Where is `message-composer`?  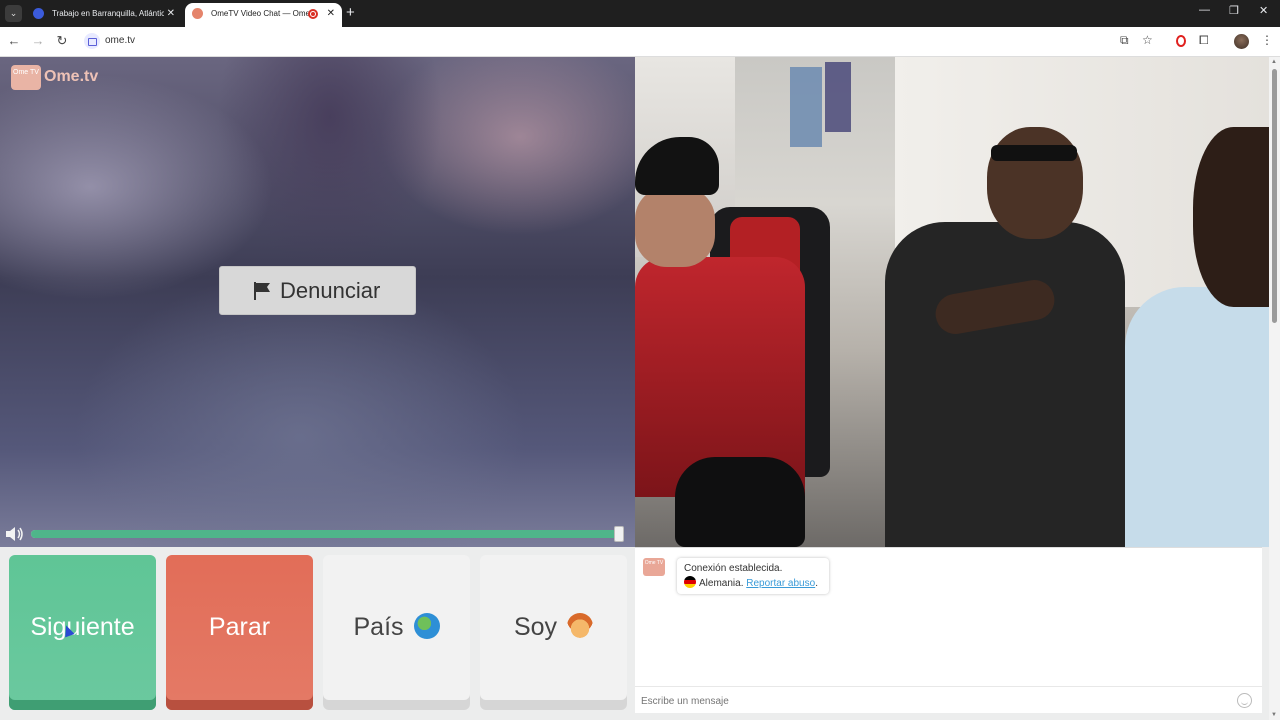
message-composer is located at coordinates (948, 699).